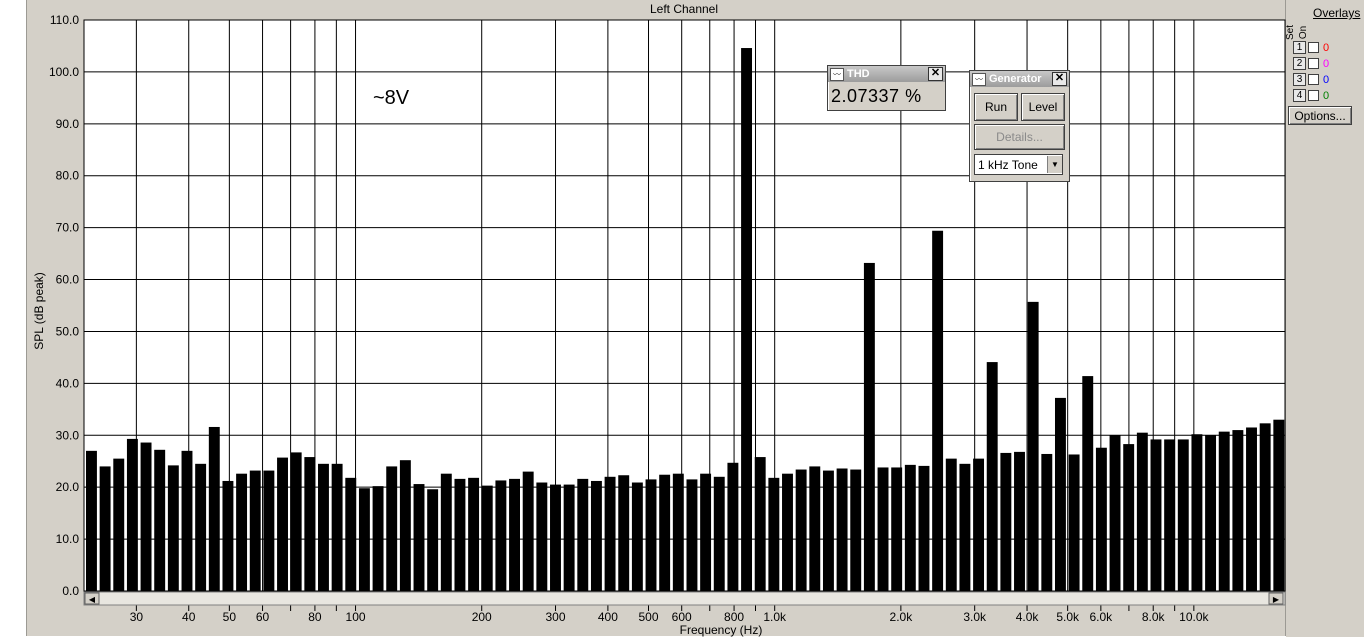 The image size is (1364, 637). Describe the element at coordinates (996, 107) in the screenshot. I see `run-button: Run` at that location.